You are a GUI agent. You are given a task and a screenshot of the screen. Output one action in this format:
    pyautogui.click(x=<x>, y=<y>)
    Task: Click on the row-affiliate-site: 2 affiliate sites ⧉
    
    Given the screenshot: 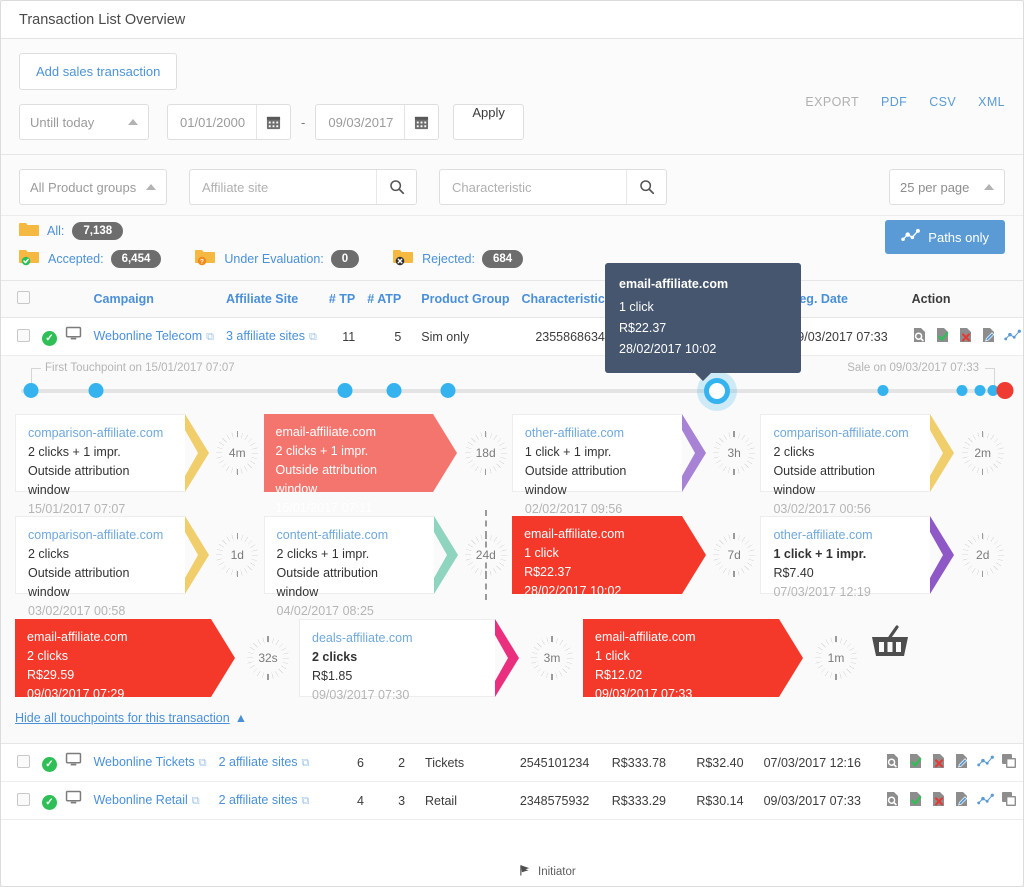 What is the action you would take?
    pyautogui.click(x=270, y=800)
    